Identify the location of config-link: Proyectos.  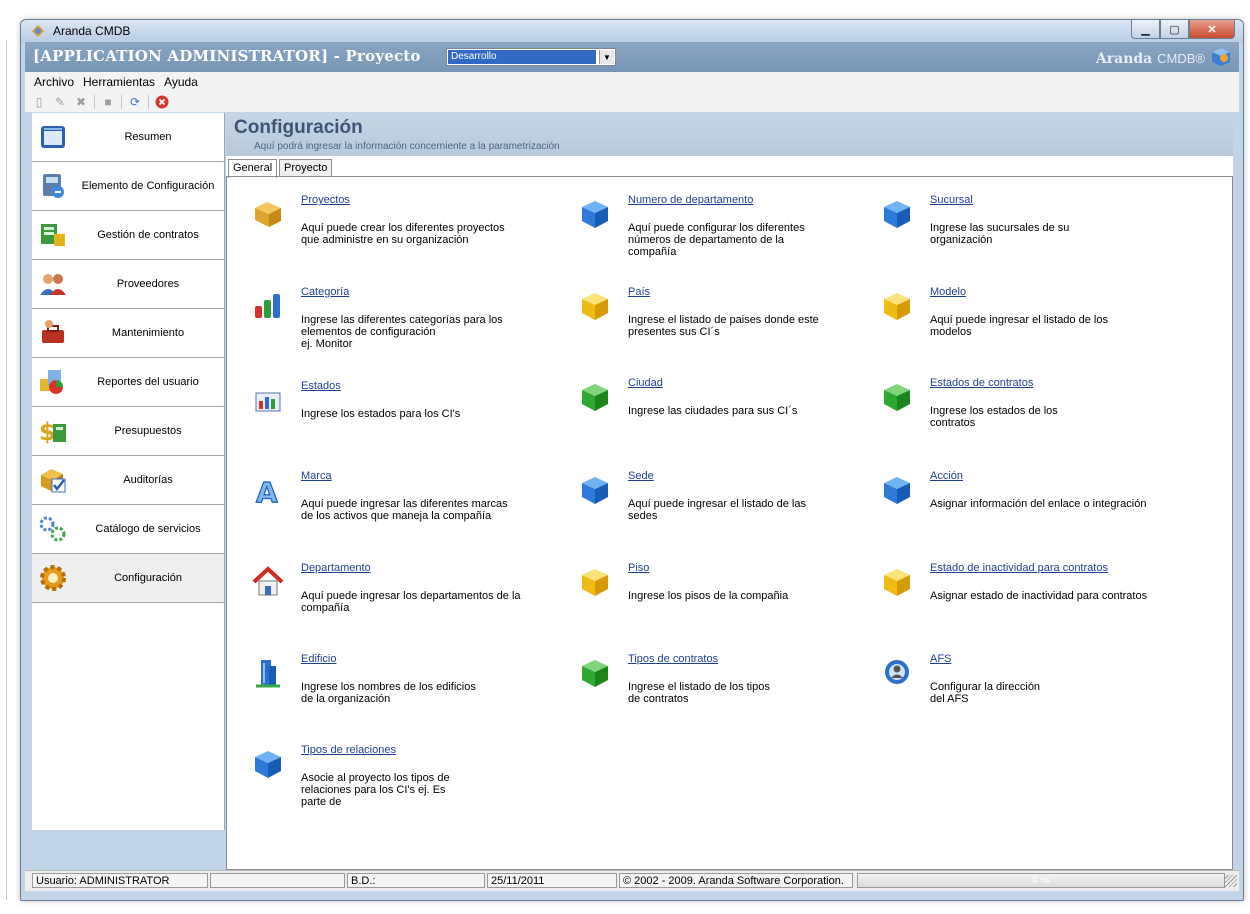
(325, 200).